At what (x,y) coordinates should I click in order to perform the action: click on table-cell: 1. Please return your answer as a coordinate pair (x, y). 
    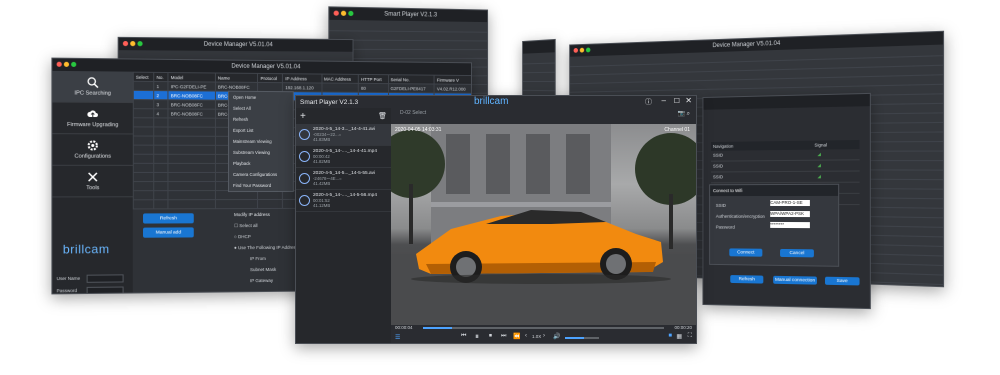
    Looking at the image, I should click on (161, 86).